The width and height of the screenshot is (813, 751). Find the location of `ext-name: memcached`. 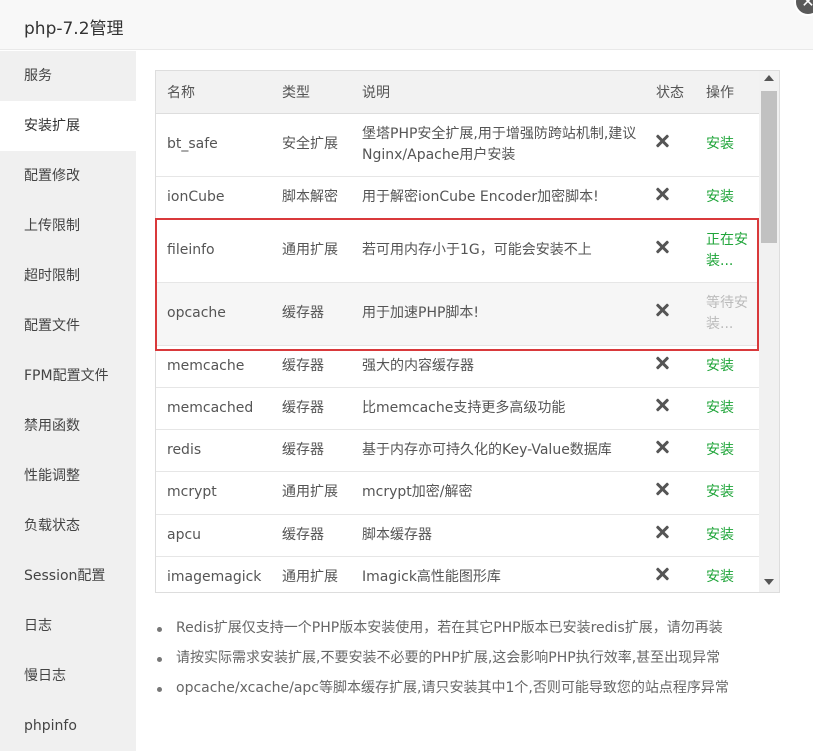

ext-name: memcached is located at coordinates (213, 408).